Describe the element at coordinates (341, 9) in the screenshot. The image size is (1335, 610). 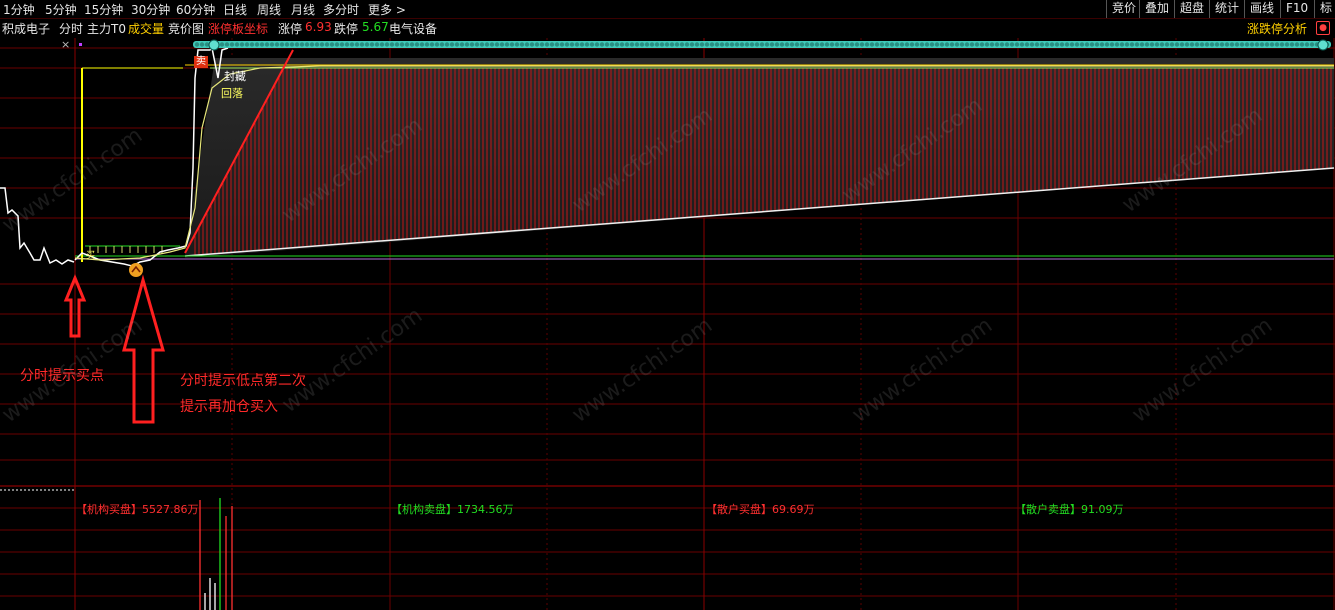
I see `period-multi-intraday: 多分时` at that location.